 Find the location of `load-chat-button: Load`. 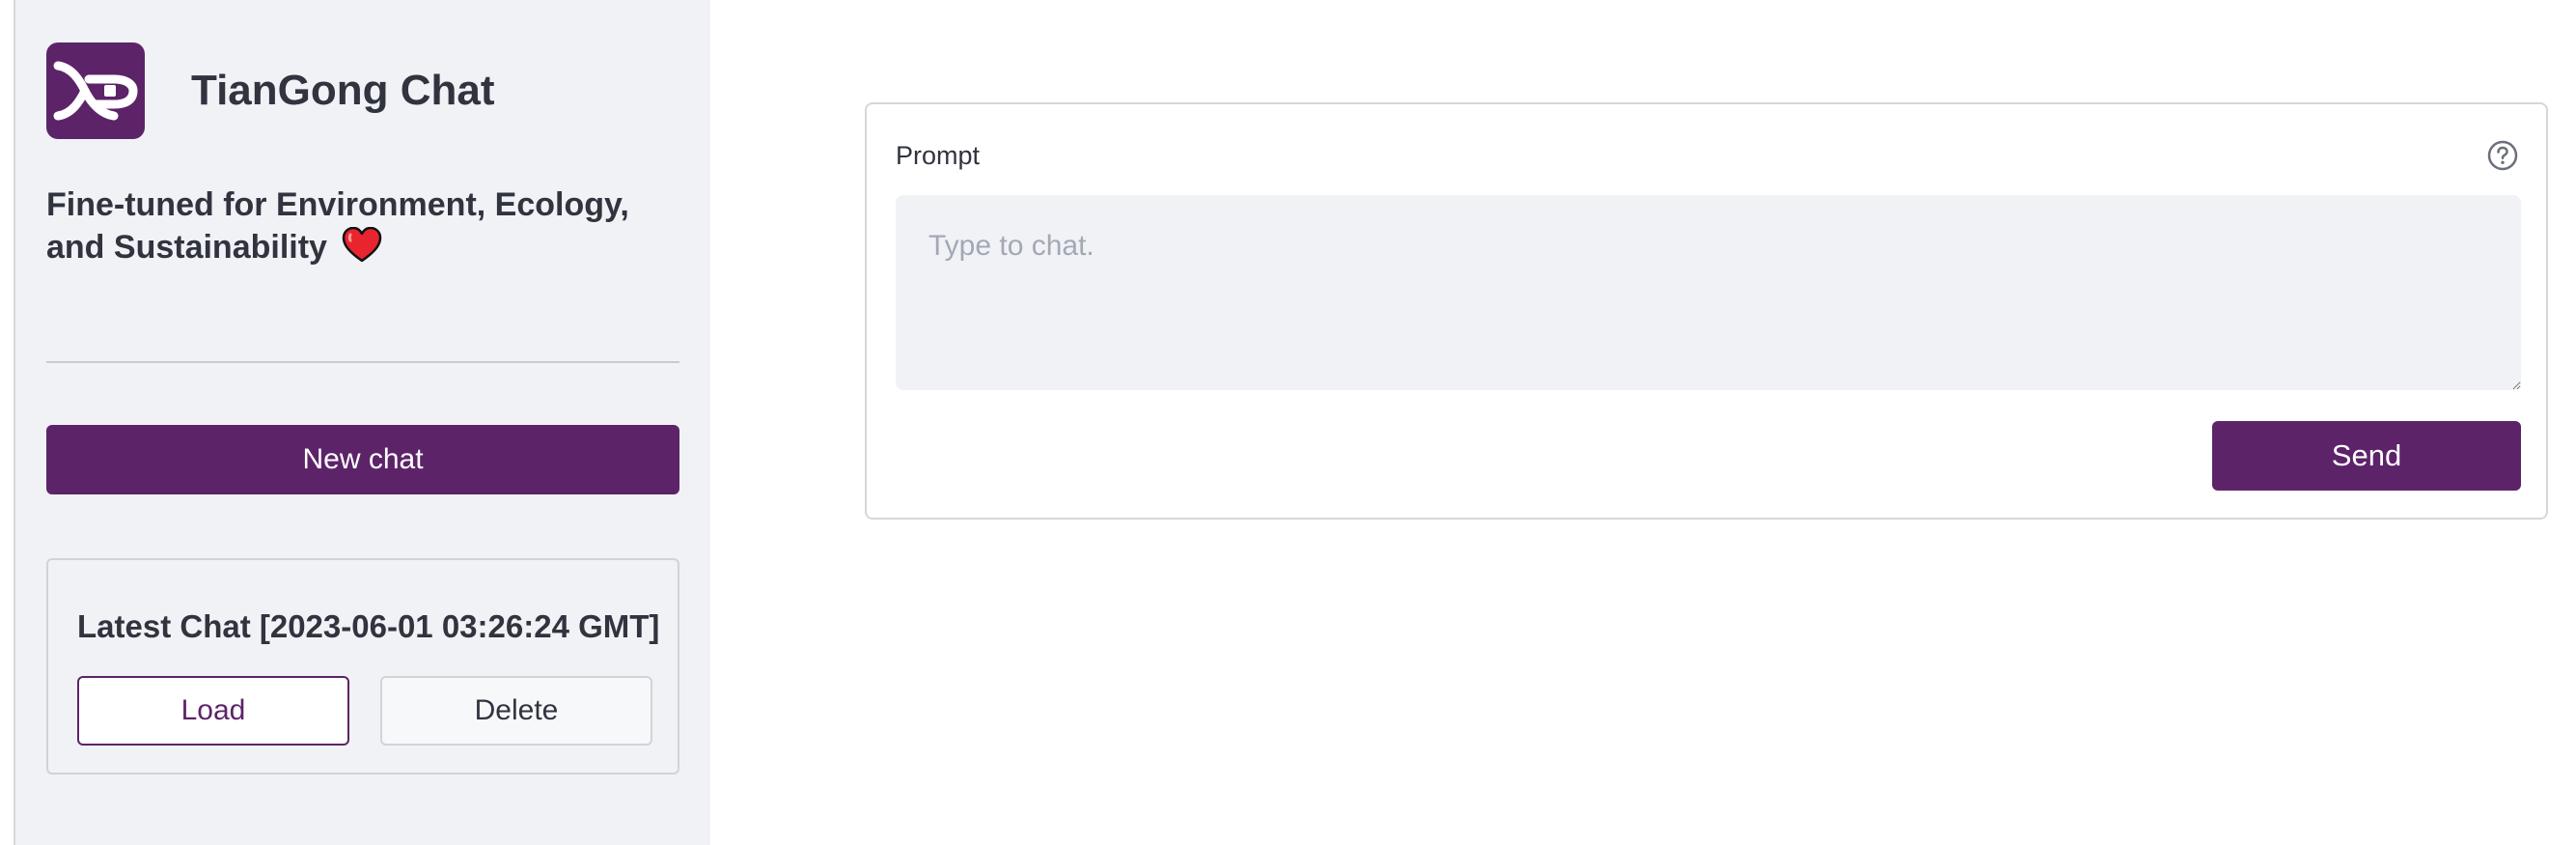

load-chat-button: Load is located at coordinates (213, 711).